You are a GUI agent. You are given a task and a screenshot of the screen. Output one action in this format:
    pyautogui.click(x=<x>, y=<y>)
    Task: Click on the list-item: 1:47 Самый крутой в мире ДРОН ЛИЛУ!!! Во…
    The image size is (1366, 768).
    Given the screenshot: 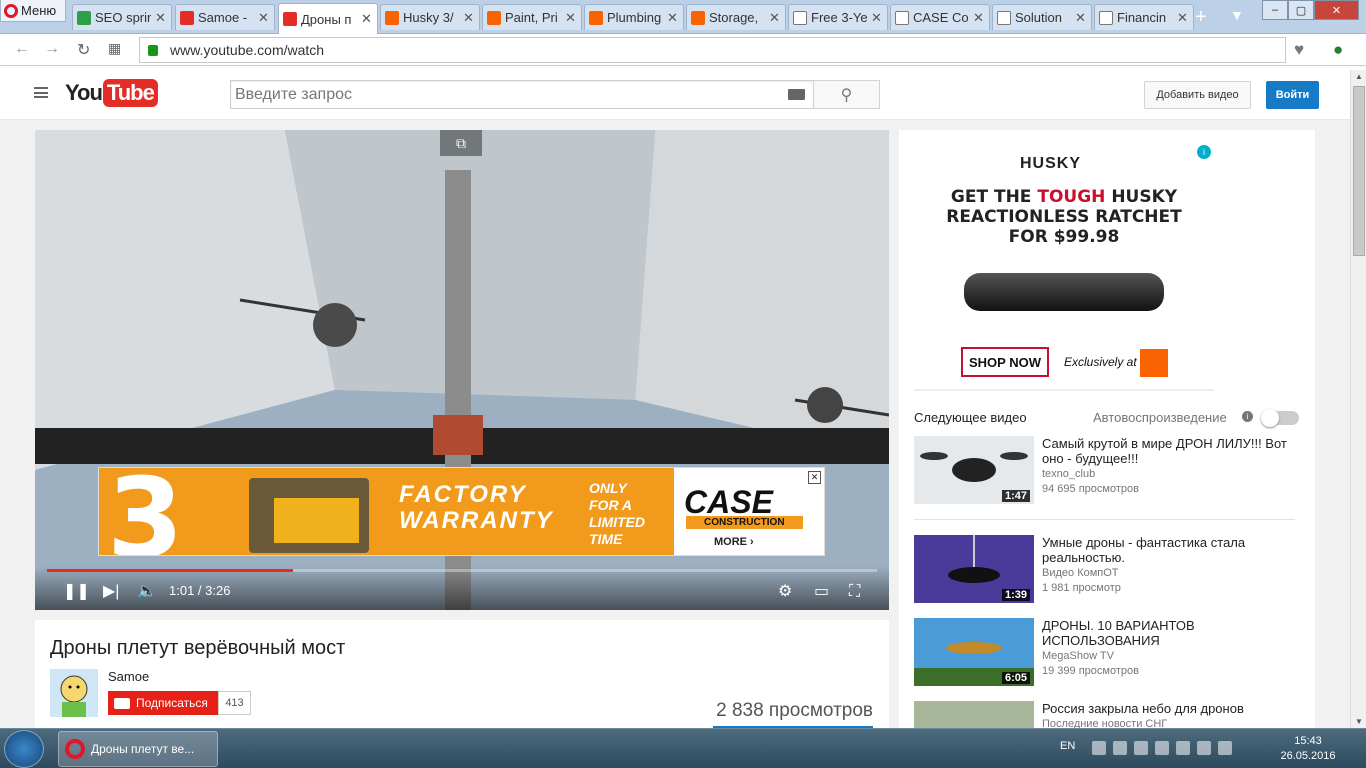 What is the action you would take?
    pyautogui.click(x=1109, y=471)
    